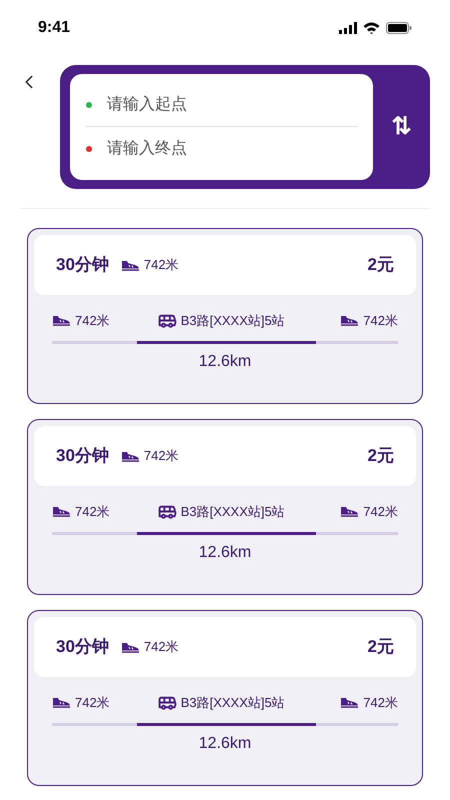 Image resolution: width=450 pixels, height=800 pixels. What do you see at coordinates (232, 149) in the screenshot?
I see `location-input: 请输入终点` at bounding box center [232, 149].